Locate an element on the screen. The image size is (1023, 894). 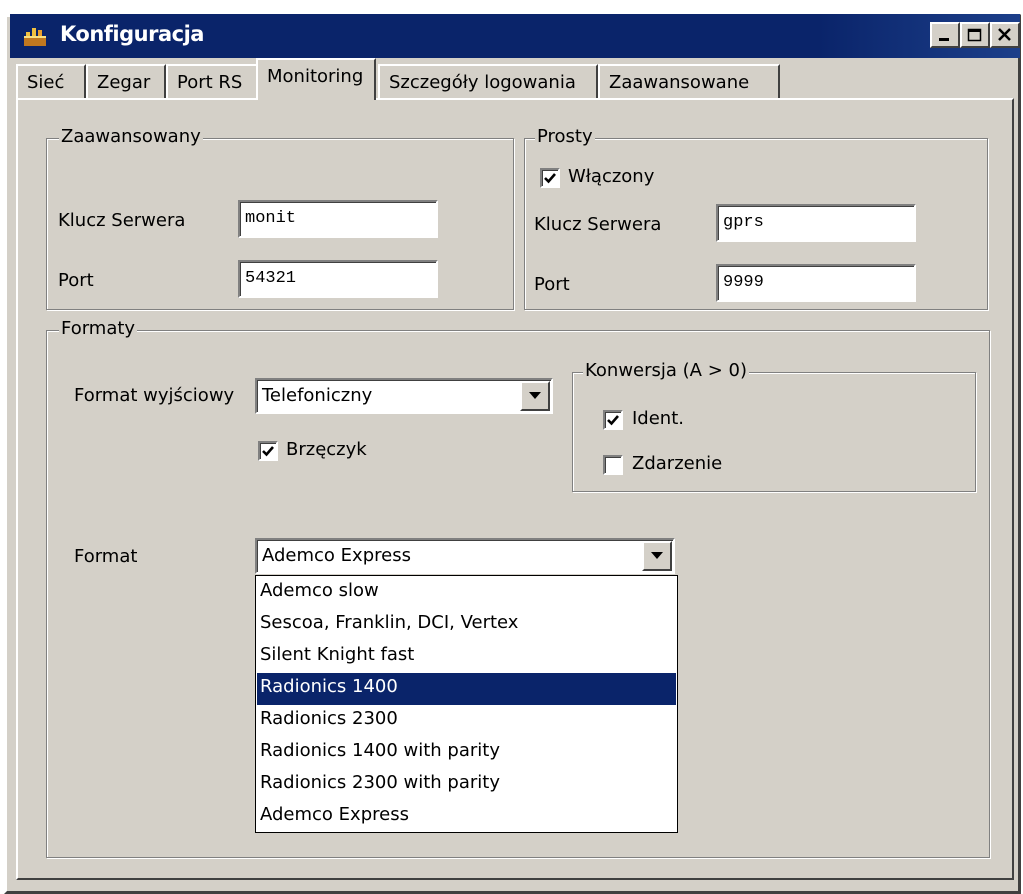
buzzer-checkbox is located at coordinates (268, 451).